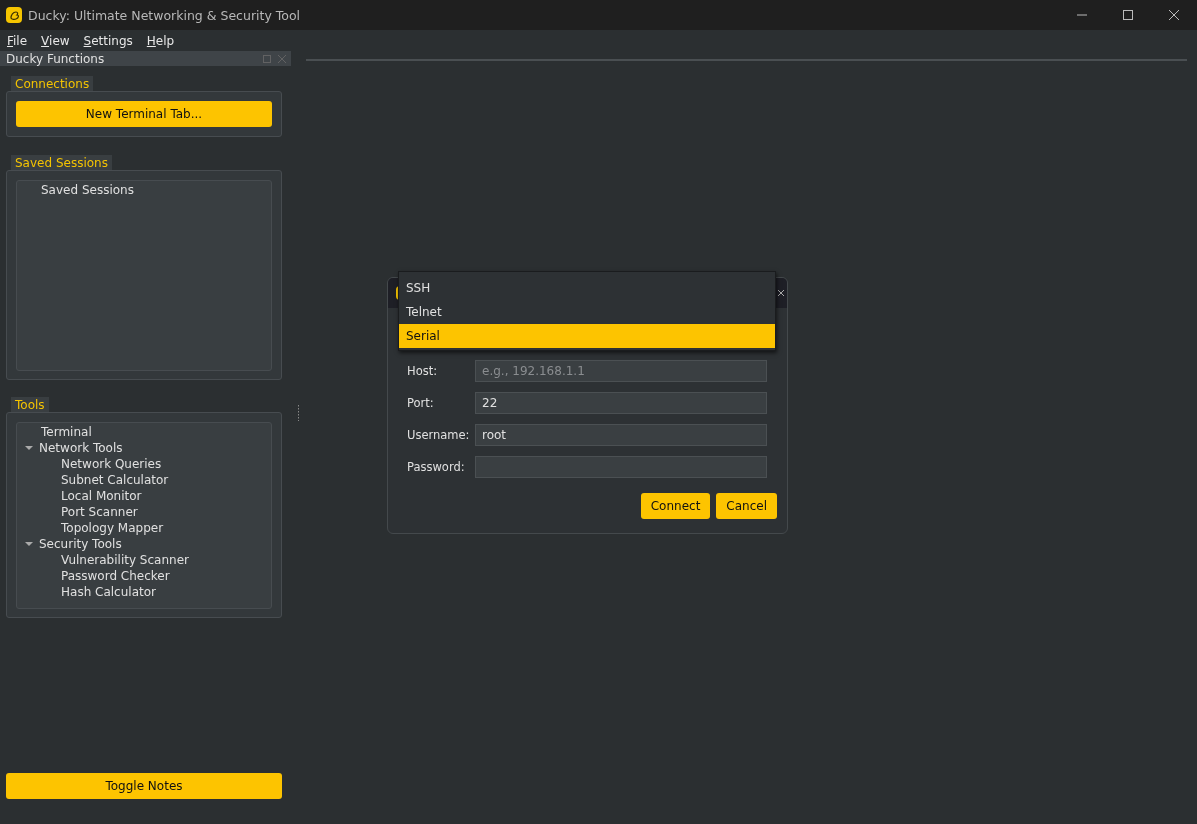  What do you see at coordinates (108, 592) in the screenshot?
I see `tree-item: Hash Calculator` at bounding box center [108, 592].